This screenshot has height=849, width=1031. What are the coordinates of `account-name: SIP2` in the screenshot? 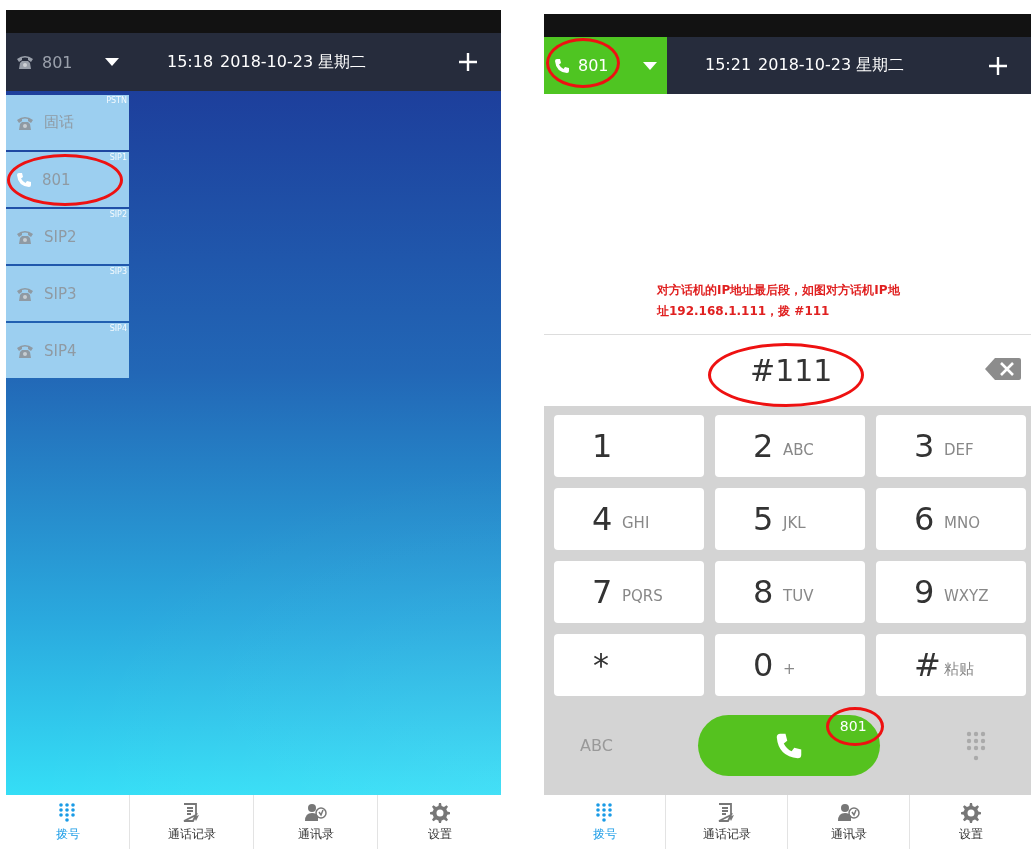 It's located at (60, 236).